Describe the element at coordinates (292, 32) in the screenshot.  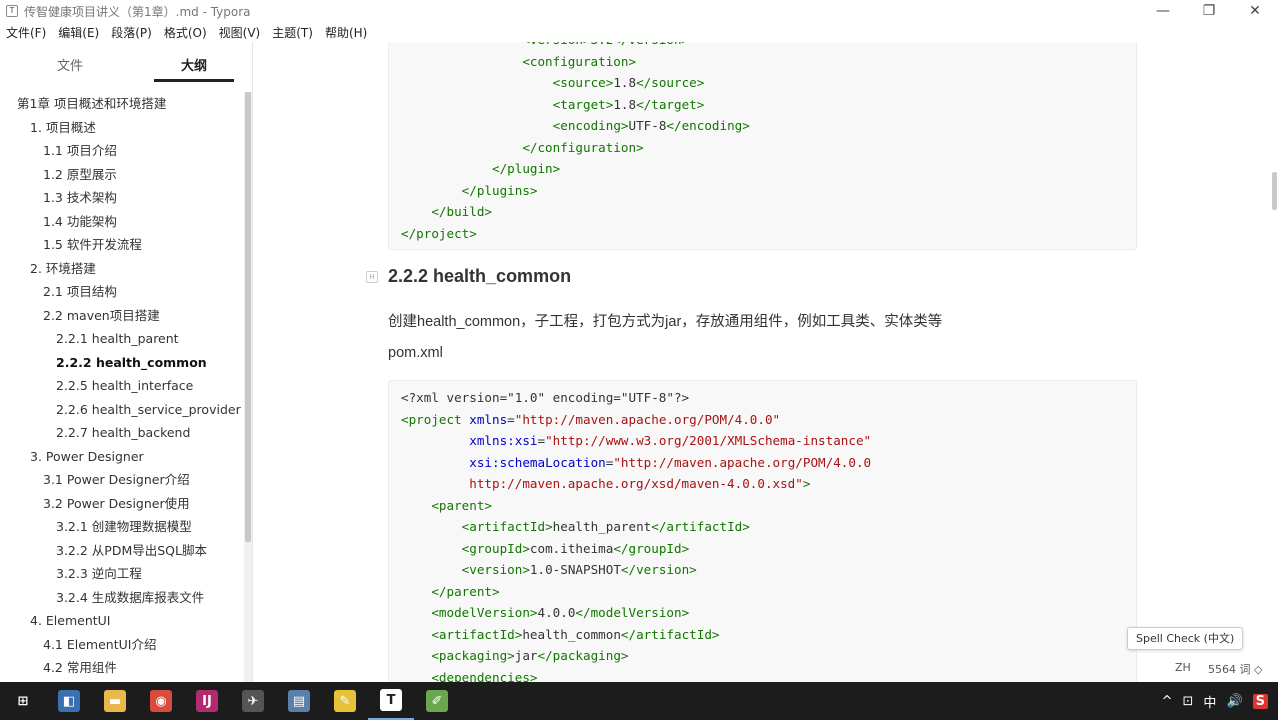
I see `menu-theme: 主题(T)` at that location.